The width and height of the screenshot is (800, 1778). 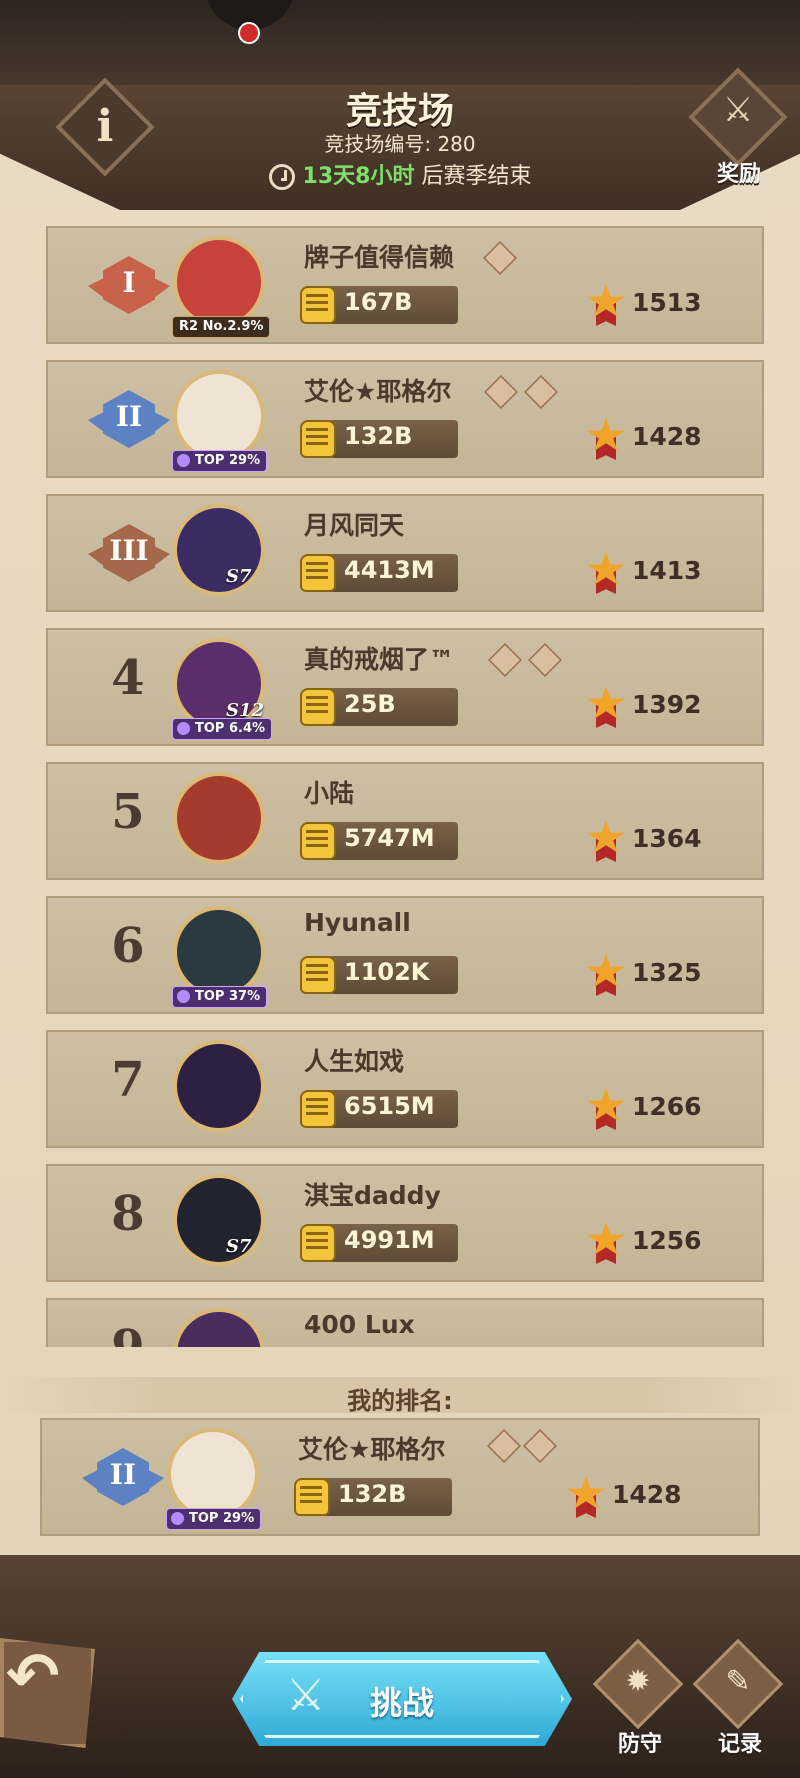 What do you see at coordinates (405, 419) in the screenshot?
I see `leaderboard-row: II TOP 29% 艾伦★耶格尔 132B 1428` at bounding box center [405, 419].